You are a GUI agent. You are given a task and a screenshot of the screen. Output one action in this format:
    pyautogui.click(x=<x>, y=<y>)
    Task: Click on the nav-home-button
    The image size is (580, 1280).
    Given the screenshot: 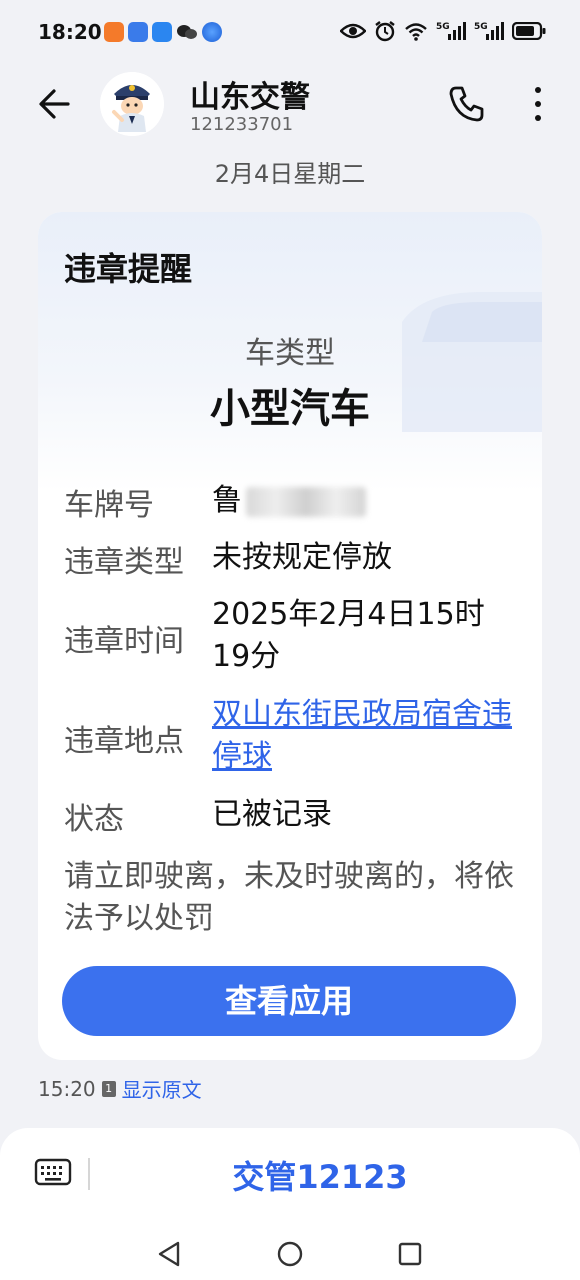 What is the action you would take?
    pyautogui.click(x=290, y=1254)
    